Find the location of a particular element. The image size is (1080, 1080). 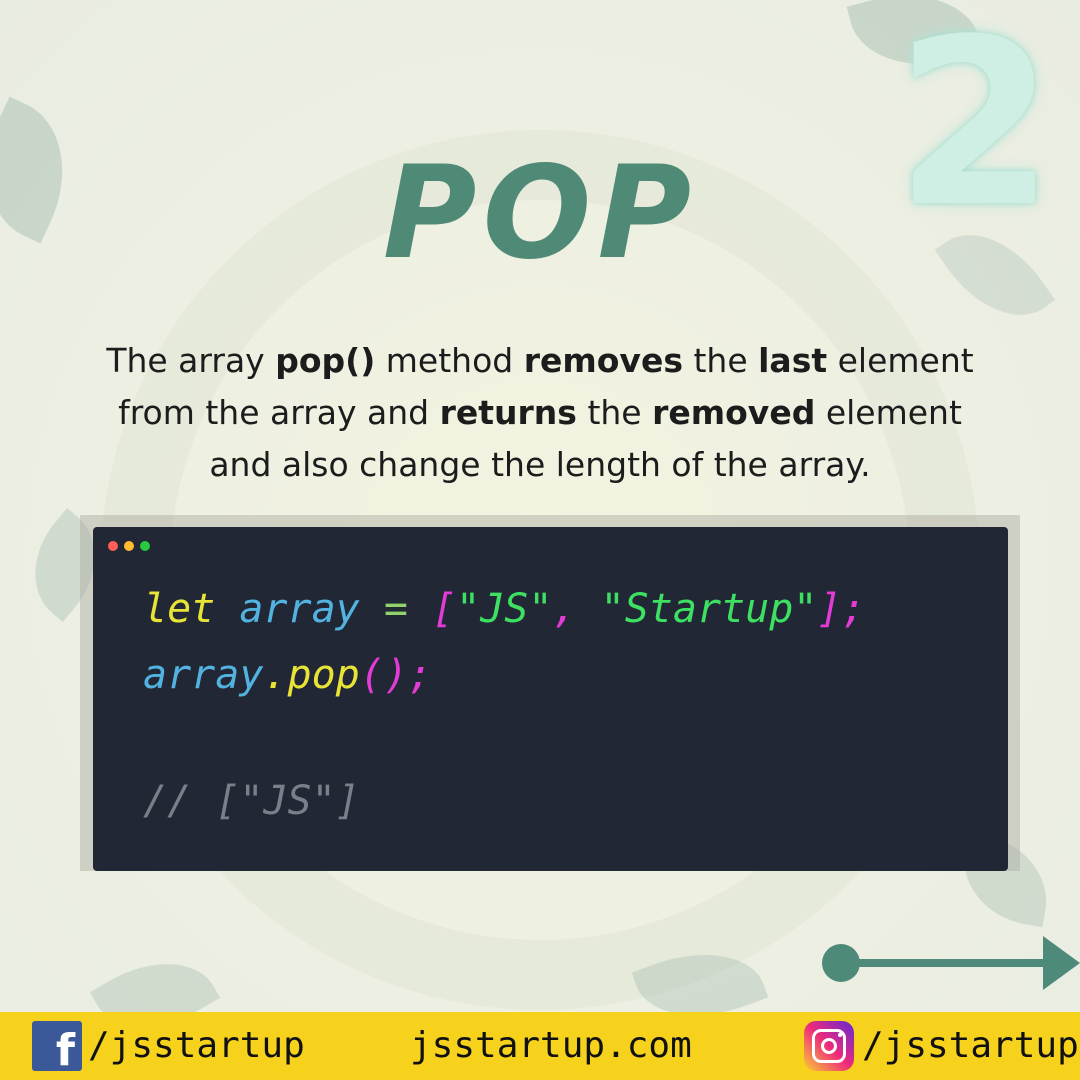

page-title: POP is located at coordinates (540, 213).